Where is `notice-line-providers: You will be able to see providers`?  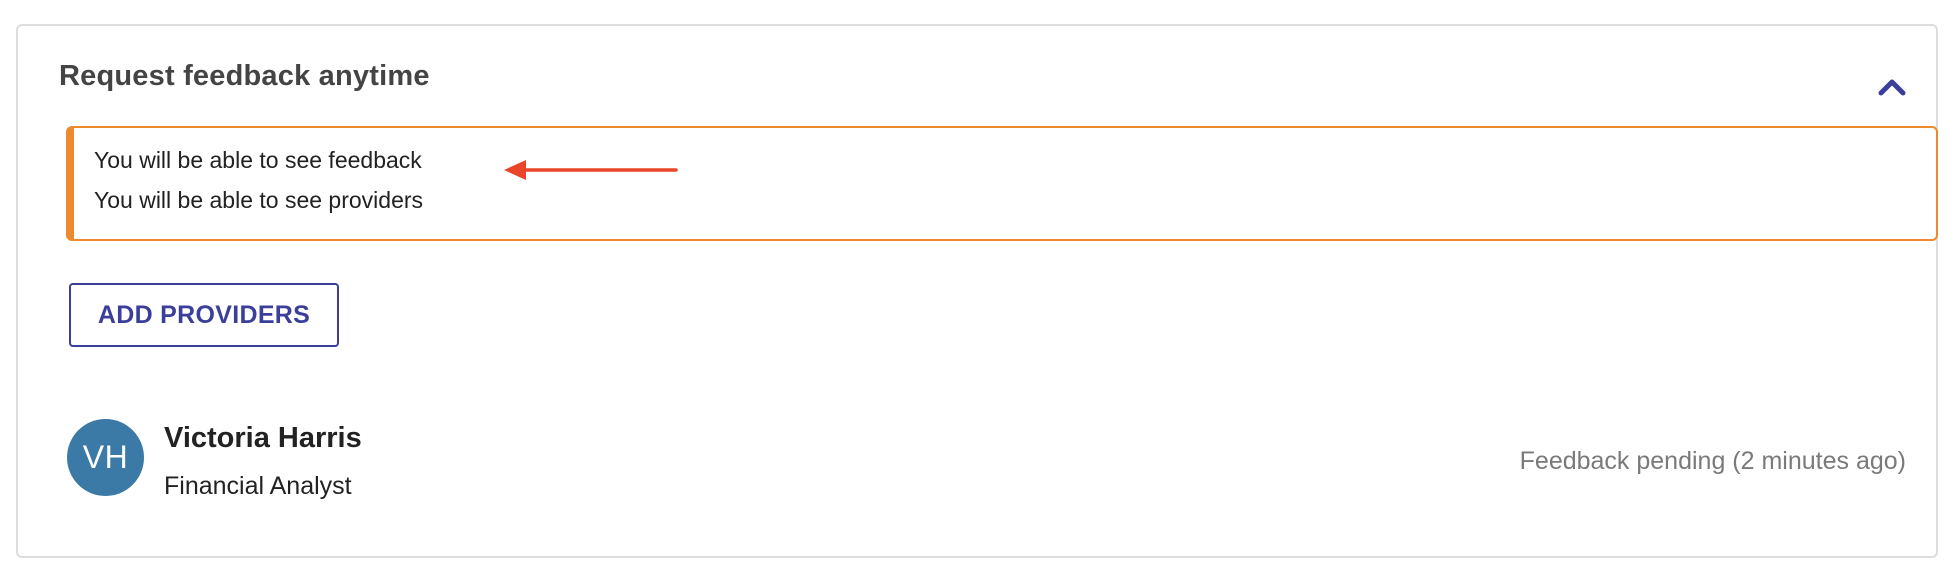 notice-line-providers: You will be able to see providers is located at coordinates (259, 200).